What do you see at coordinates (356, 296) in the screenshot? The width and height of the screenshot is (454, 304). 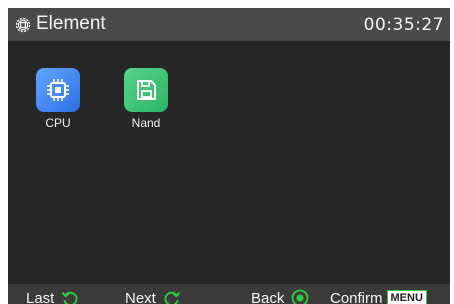 I see `confirm-label: Confirm` at bounding box center [356, 296].